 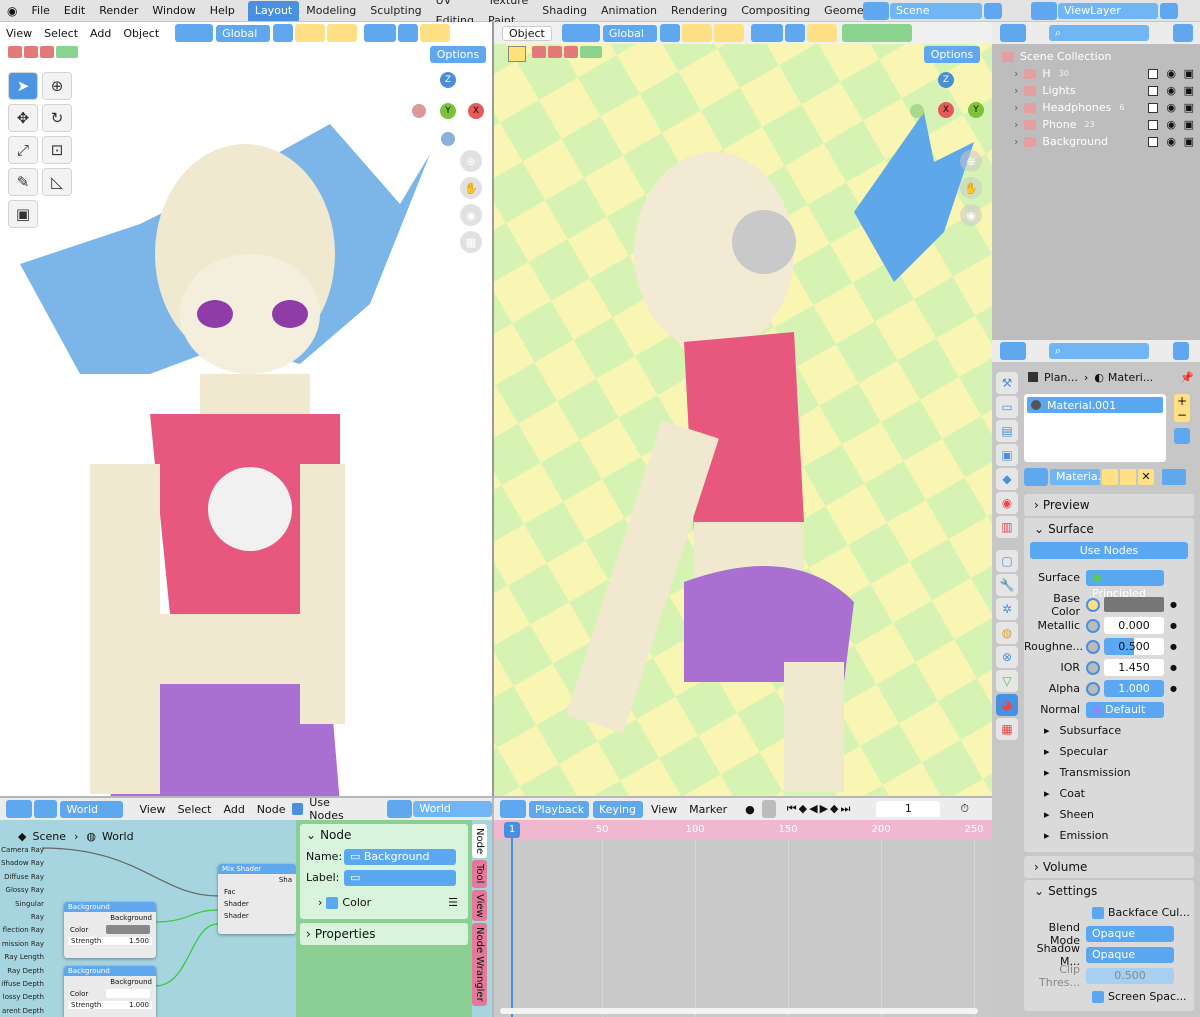 I want to click on constraints-tab-icon: ⊗, so click(x=1007, y=657).